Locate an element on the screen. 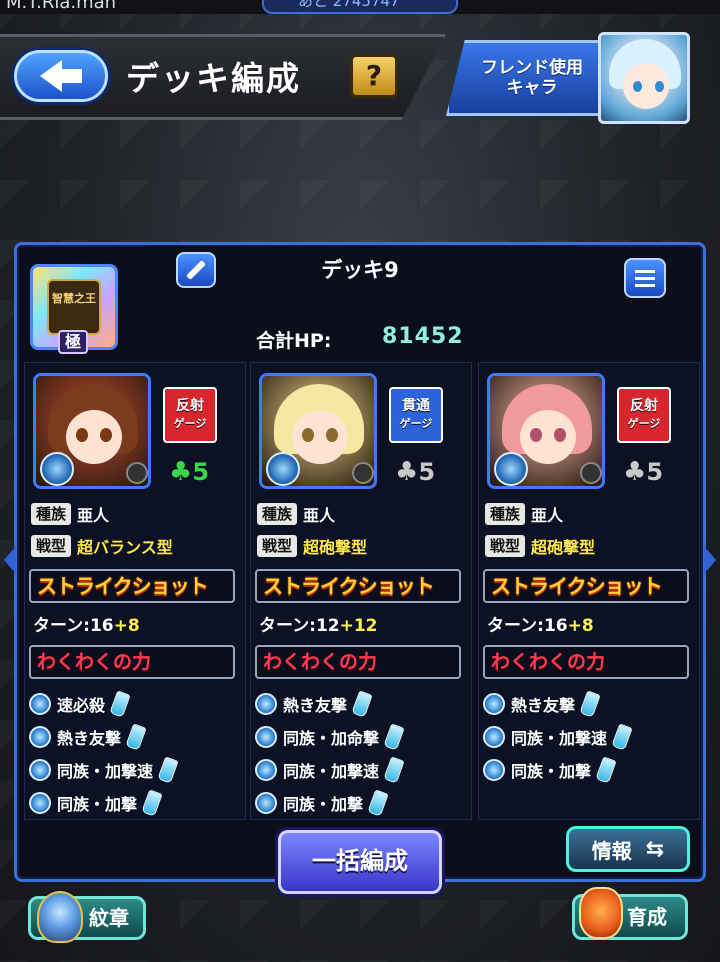 The width and height of the screenshot is (720, 962). top-status-bar: M.T.Ria.man あと 2745747 is located at coordinates (360, 7).